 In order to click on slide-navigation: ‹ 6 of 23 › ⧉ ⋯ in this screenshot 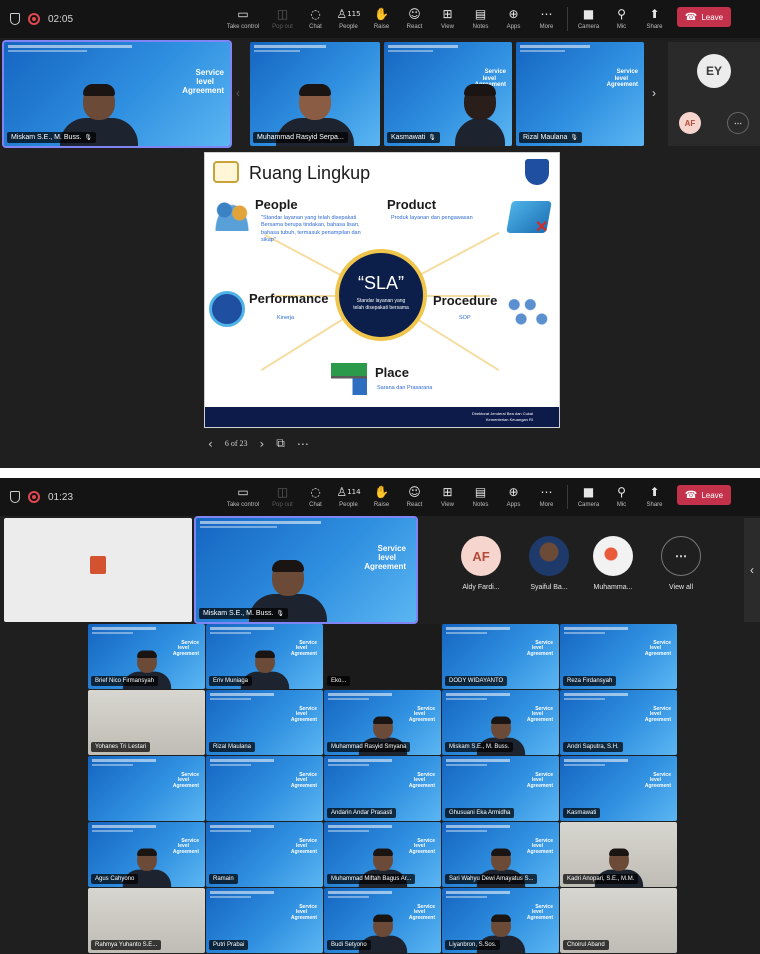, I will do `click(258, 443)`.